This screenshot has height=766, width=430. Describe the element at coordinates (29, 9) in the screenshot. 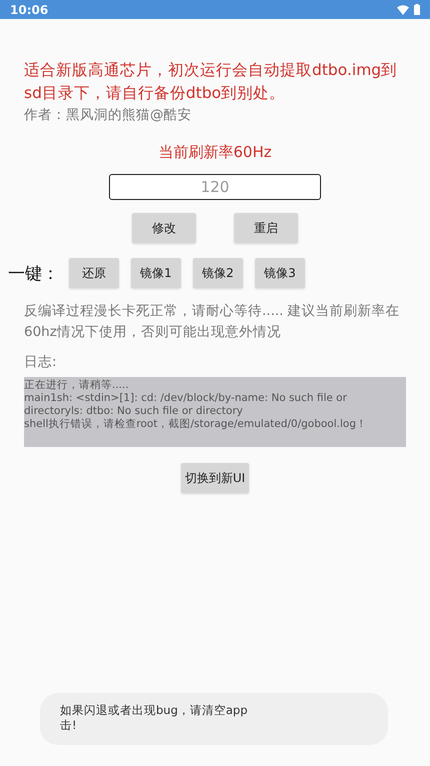

I see `status-time: 10:06` at that location.